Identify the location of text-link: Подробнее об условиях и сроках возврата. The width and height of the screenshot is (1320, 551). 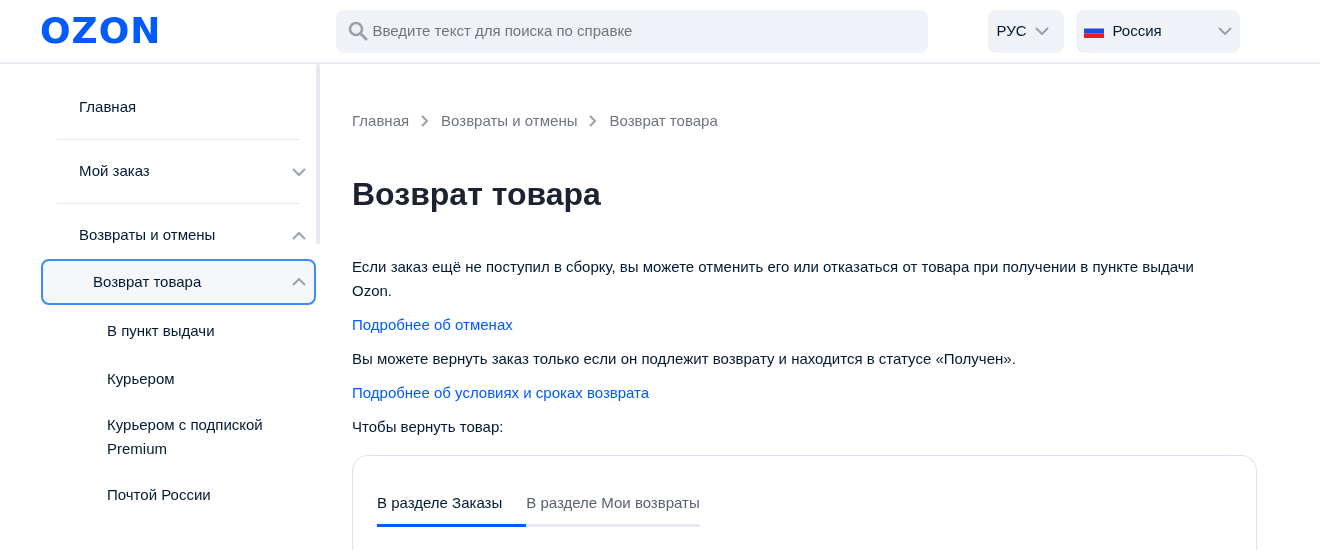
(501, 392).